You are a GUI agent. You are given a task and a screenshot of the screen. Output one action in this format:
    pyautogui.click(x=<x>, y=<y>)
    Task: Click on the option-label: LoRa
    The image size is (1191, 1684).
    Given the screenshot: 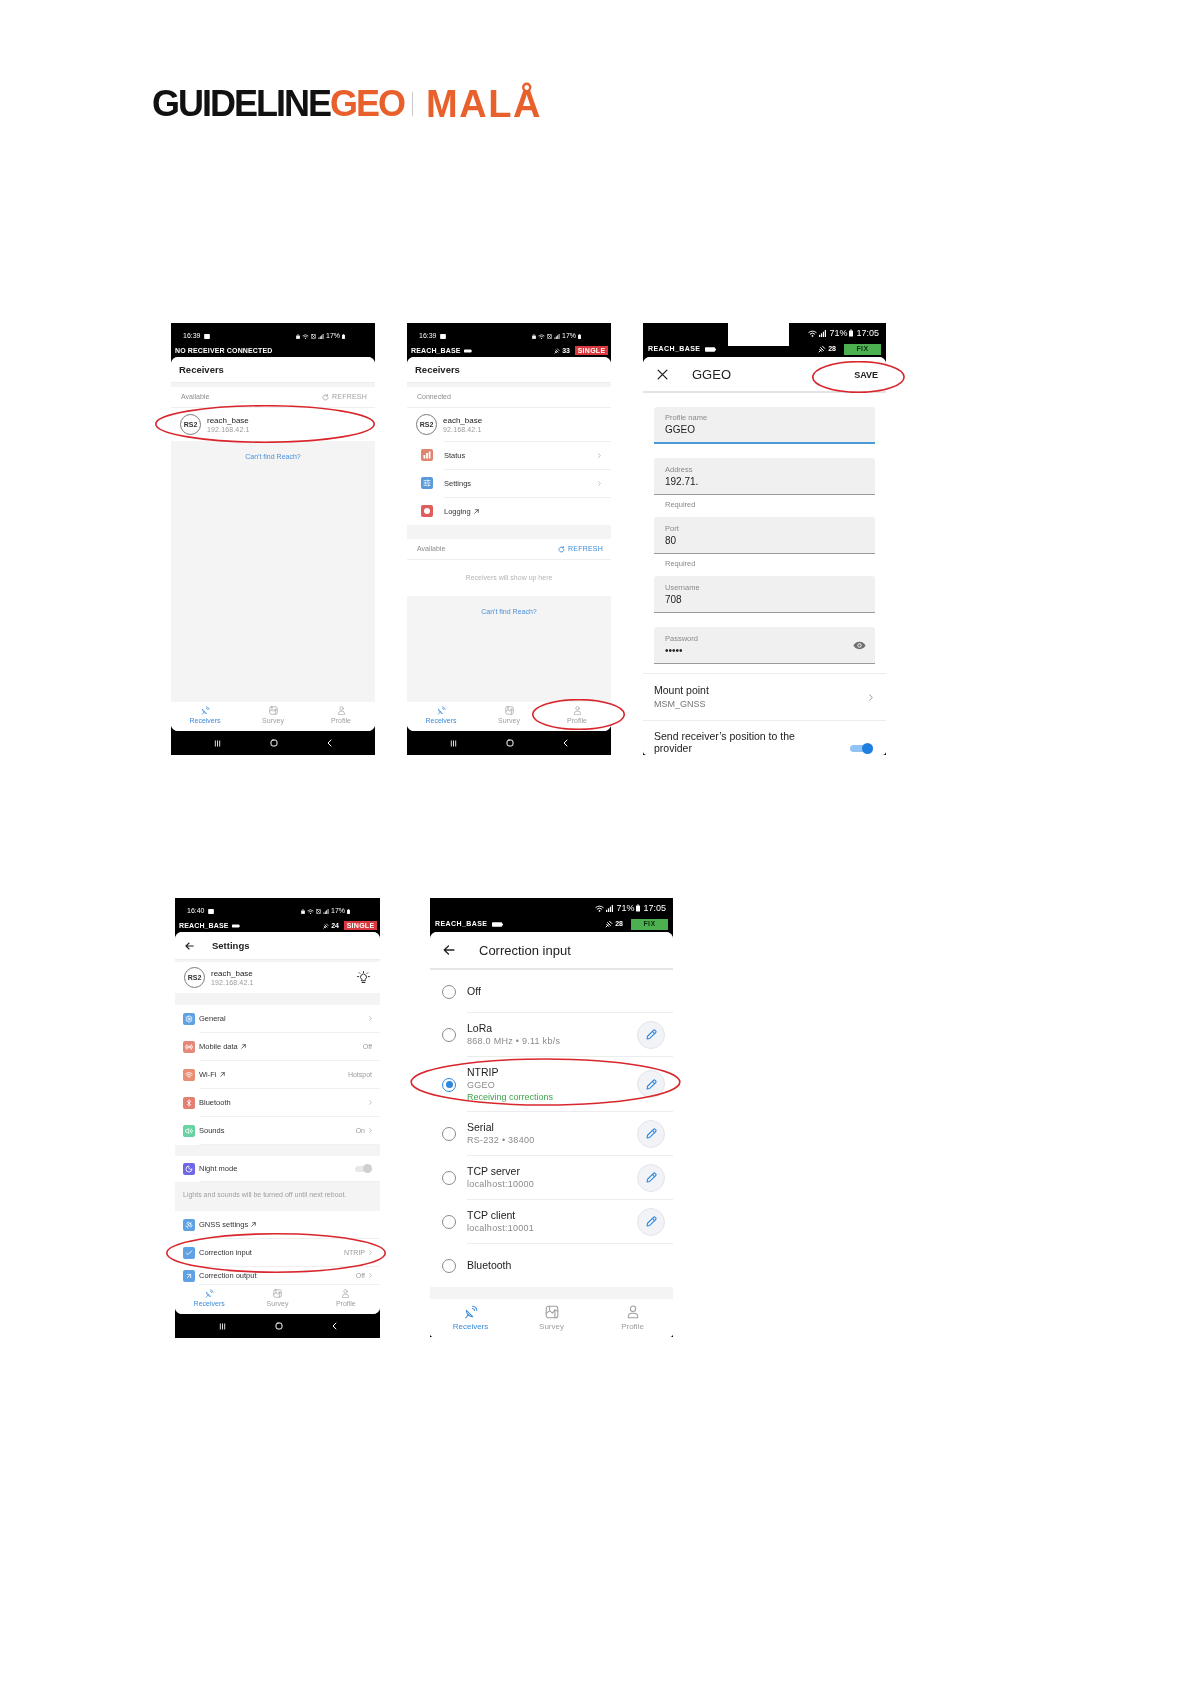 What is the action you would take?
    pyautogui.click(x=480, y=1028)
    